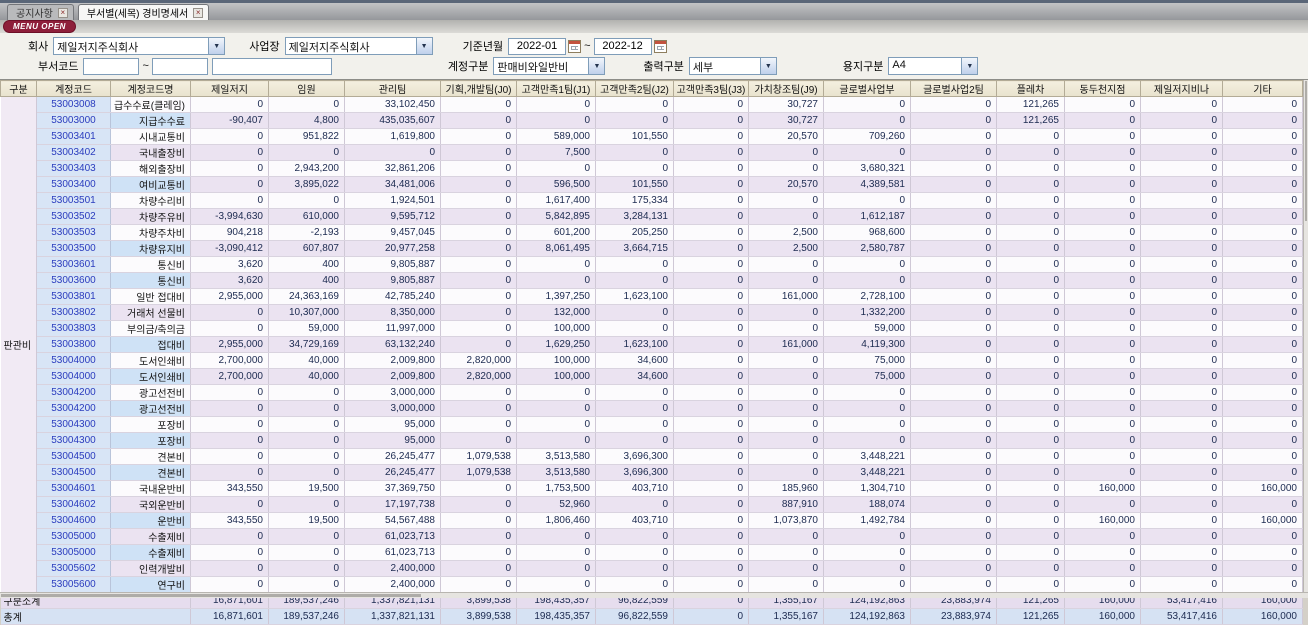 The height and width of the screenshot is (625, 1308). I want to click on value-cell: 61,023,713, so click(392, 536).